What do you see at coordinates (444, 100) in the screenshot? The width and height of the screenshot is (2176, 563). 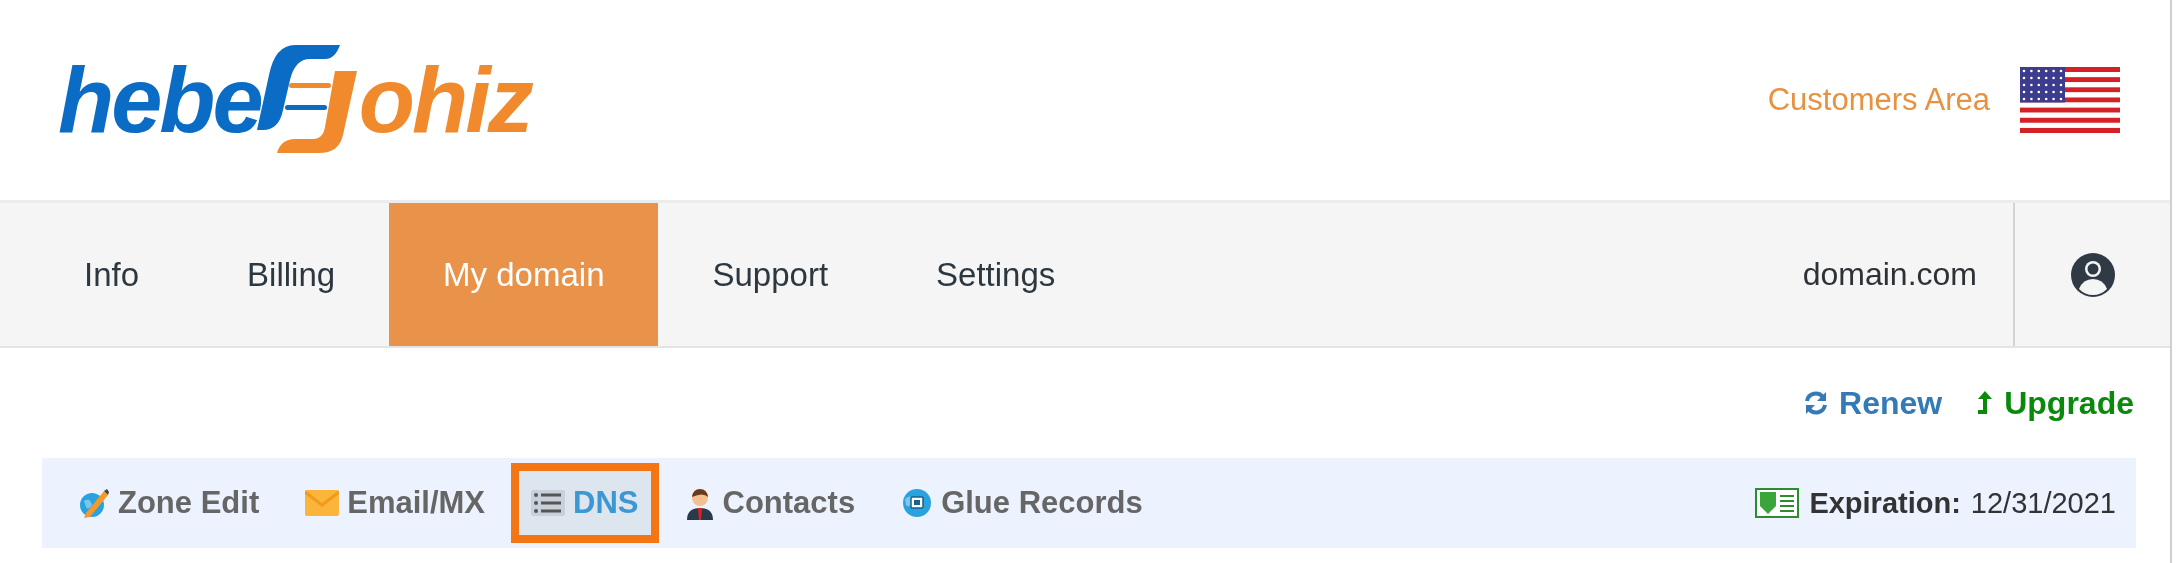 I see `logo-right-text: ohiz` at bounding box center [444, 100].